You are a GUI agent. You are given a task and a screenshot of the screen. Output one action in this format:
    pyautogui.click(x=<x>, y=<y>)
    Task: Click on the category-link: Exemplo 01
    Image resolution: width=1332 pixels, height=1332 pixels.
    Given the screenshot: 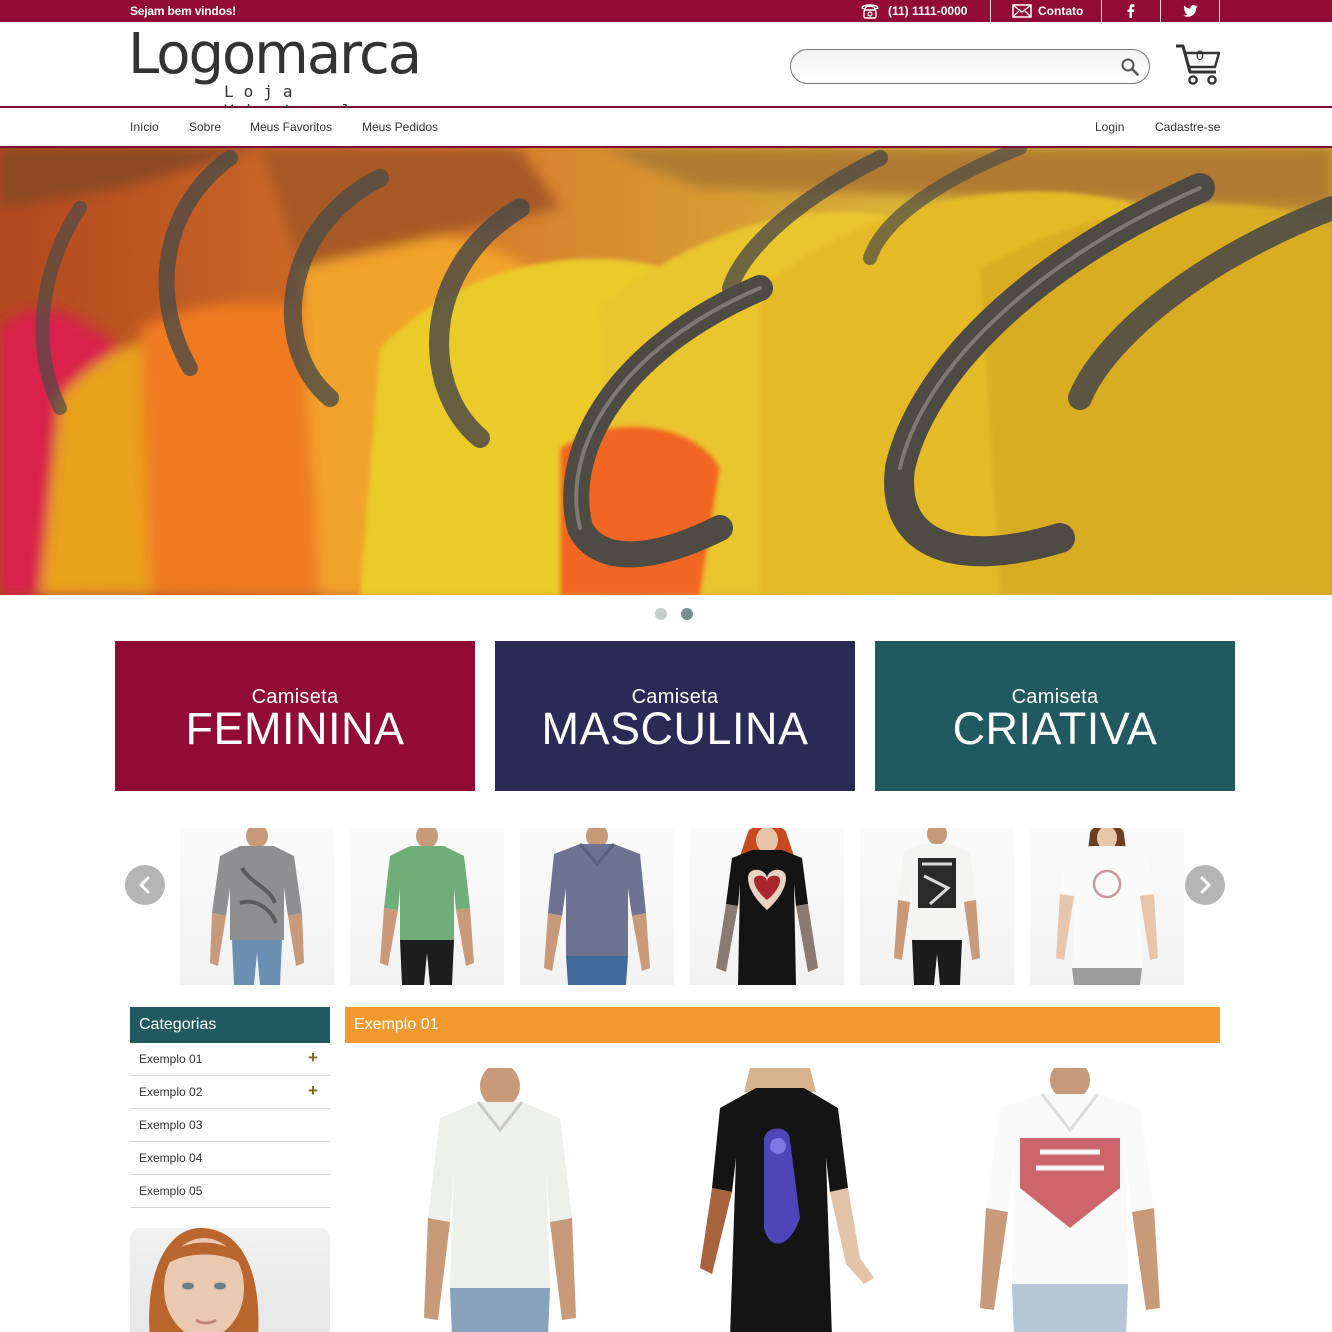 What is the action you would take?
    pyautogui.click(x=170, y=1059)
    